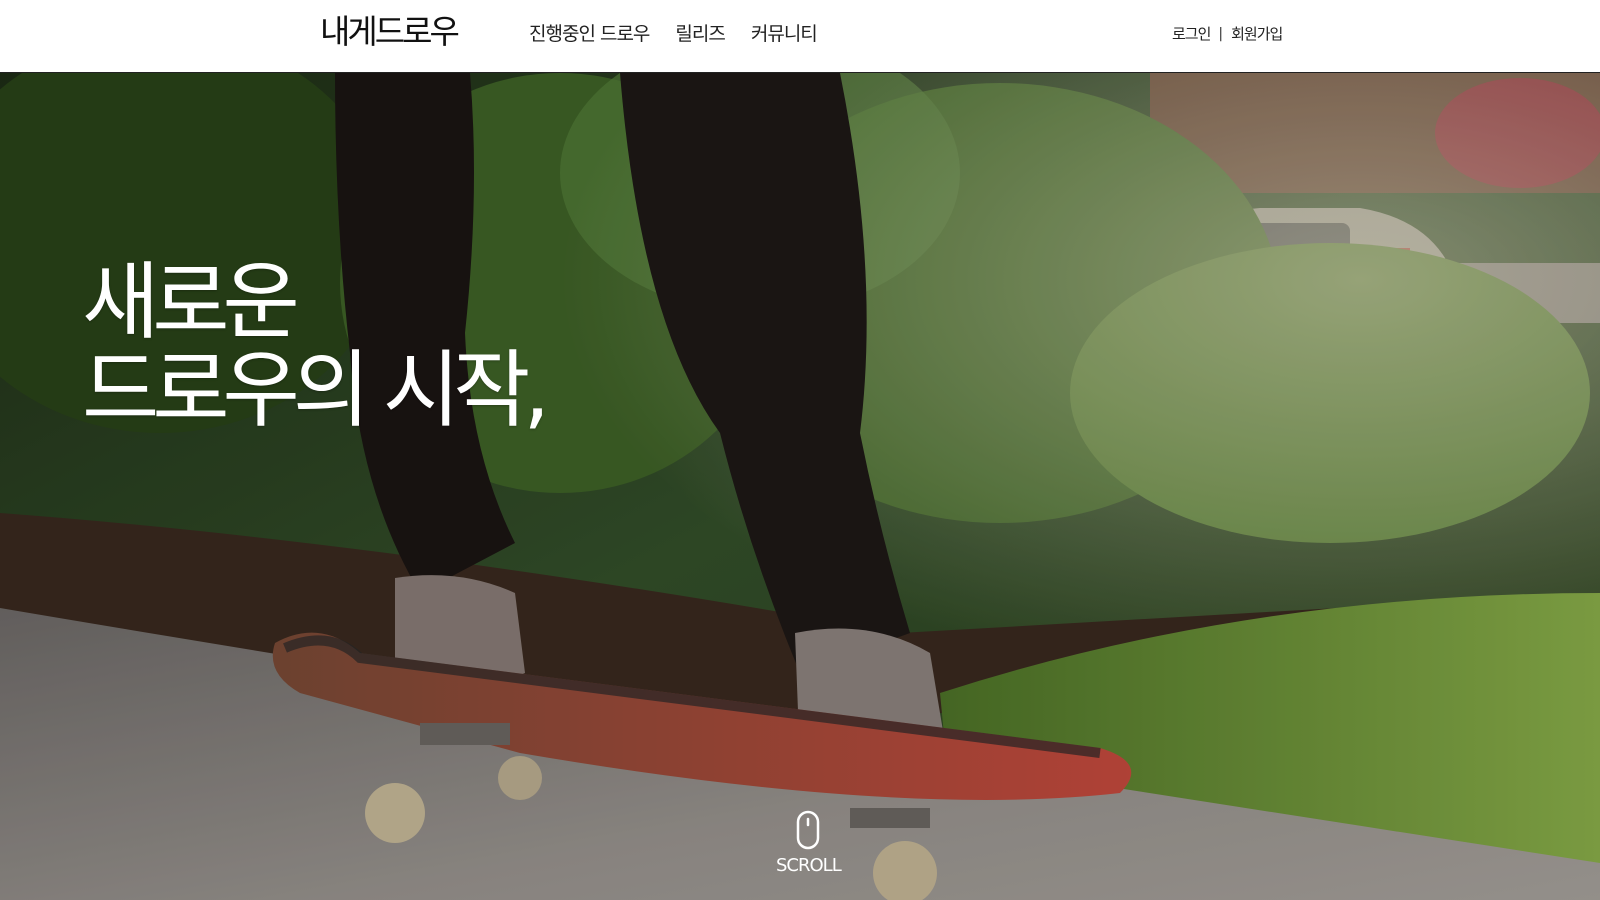 The image size is (1600, 900). I want to click on hero-headline-line2: 드로우의 시작,, so click(316, 390).